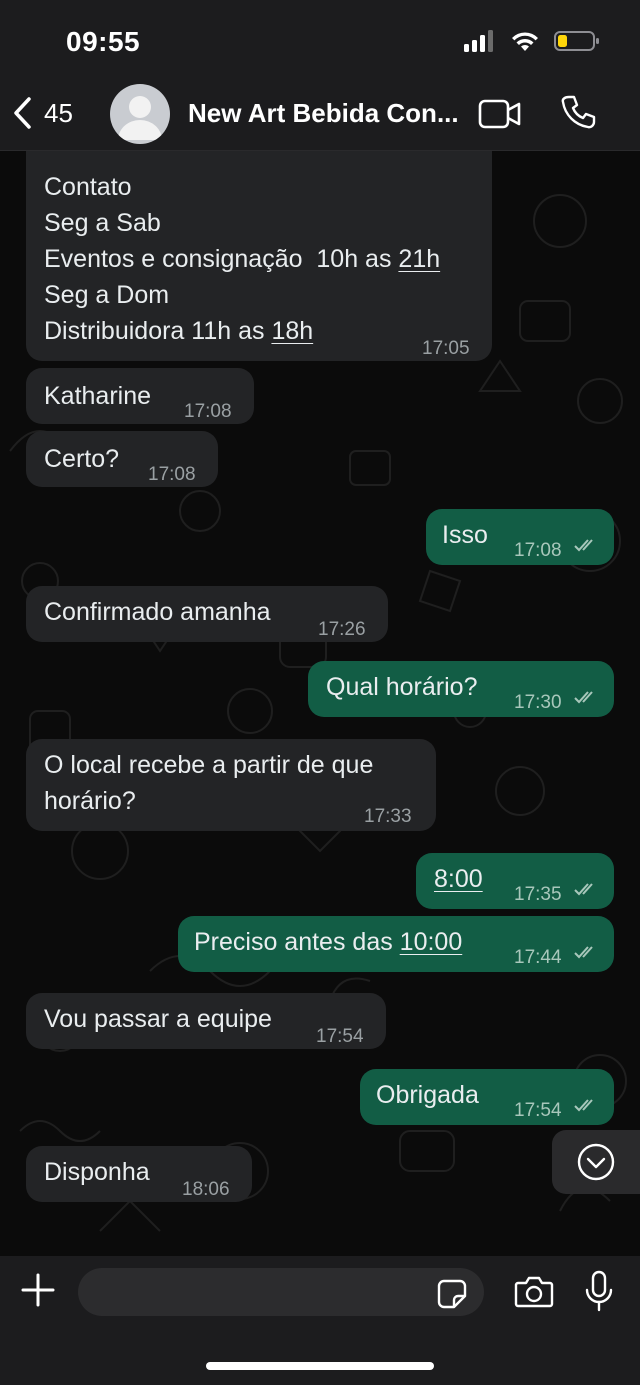  I want to click on phone-icon, so click(578, 112).